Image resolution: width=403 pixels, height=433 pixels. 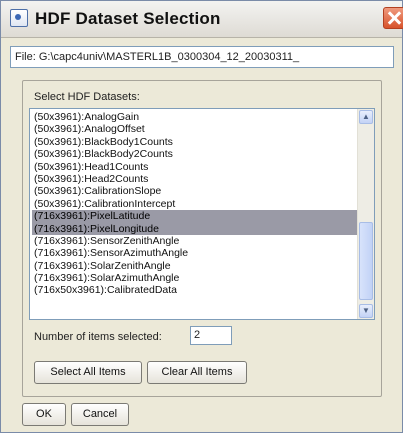 What do you see at coordinates (194, 253) in the screenshot?
I see `dataset-list-item: (716x3961):SensorAzimuthAngle` at bounding box center [194, 253].